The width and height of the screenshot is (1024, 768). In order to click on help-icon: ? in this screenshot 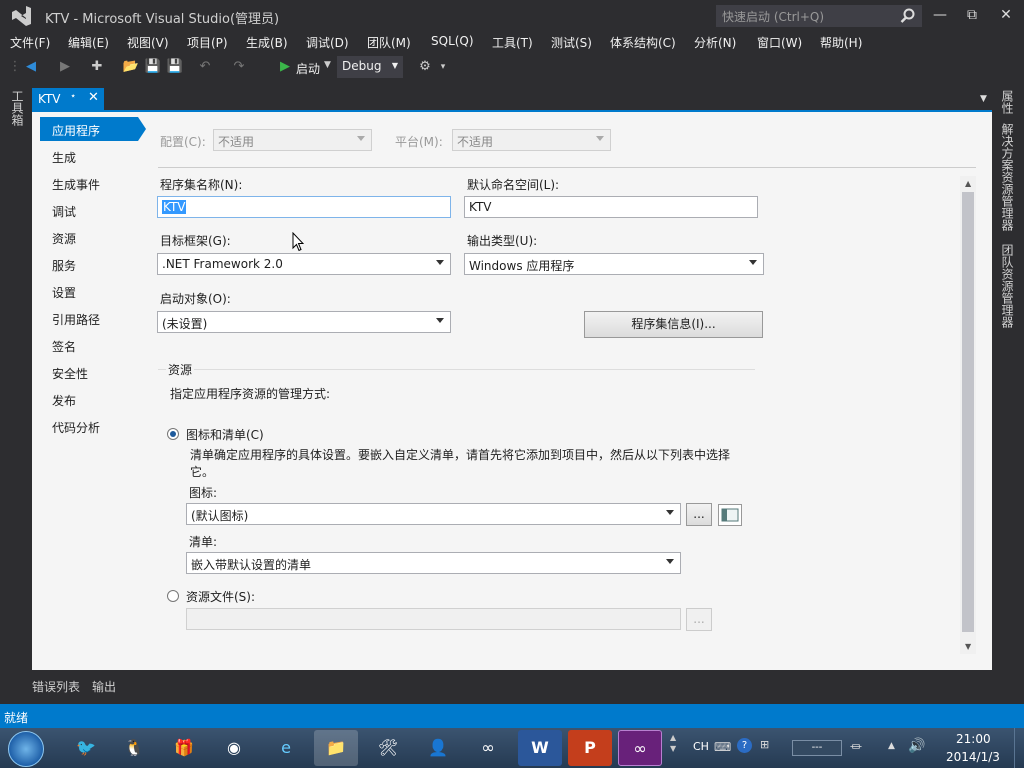, I will do `click(744, 745)`.